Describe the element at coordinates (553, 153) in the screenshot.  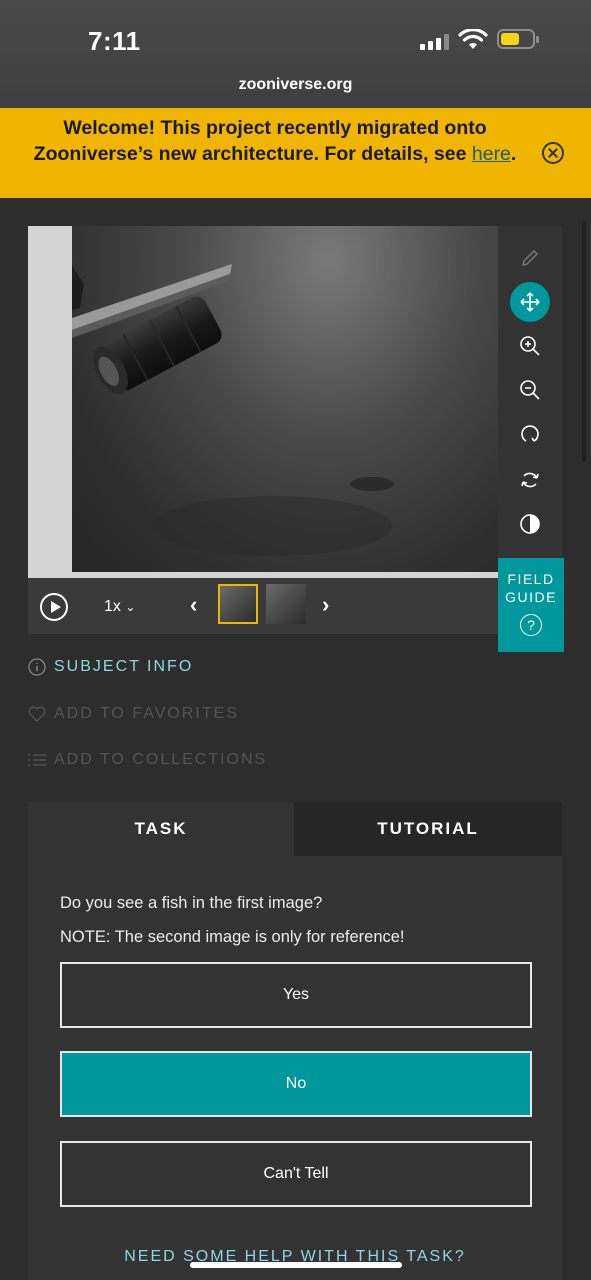
I see `close-icon` at that location.